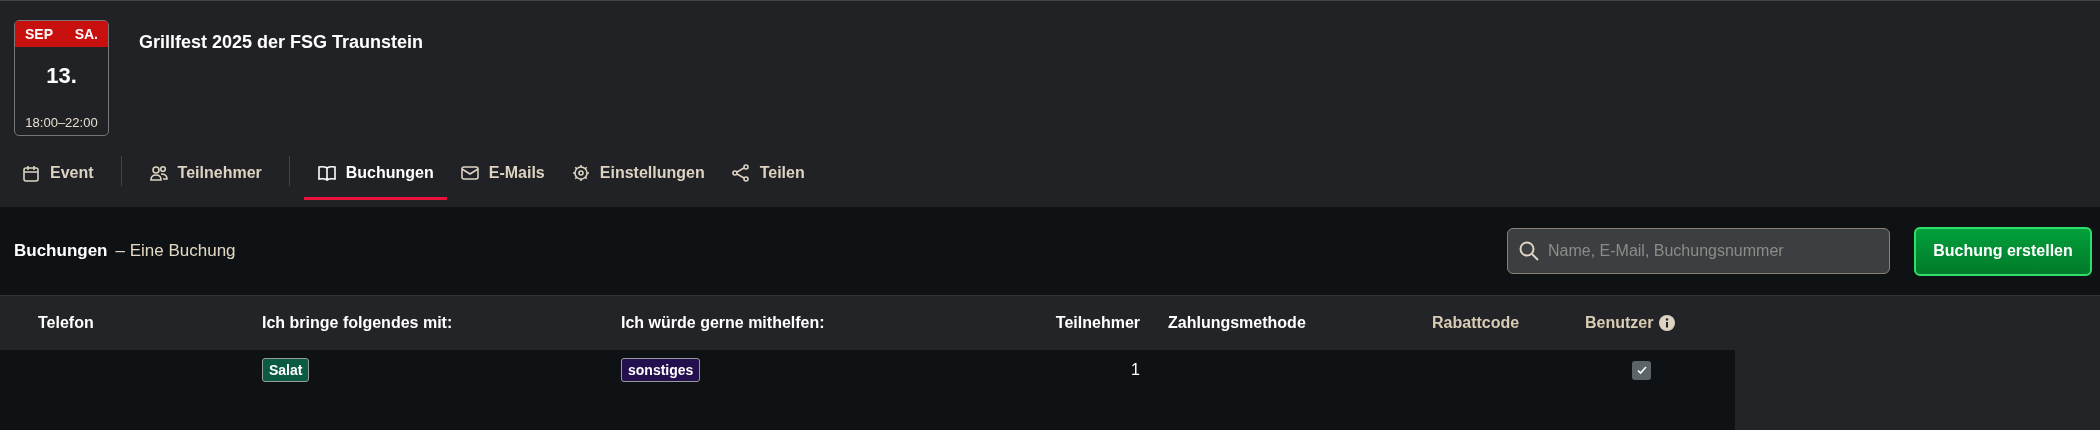 This screenshot has width=2100, height=430. I want to click on weekday-label: SA., so click(86, 34).